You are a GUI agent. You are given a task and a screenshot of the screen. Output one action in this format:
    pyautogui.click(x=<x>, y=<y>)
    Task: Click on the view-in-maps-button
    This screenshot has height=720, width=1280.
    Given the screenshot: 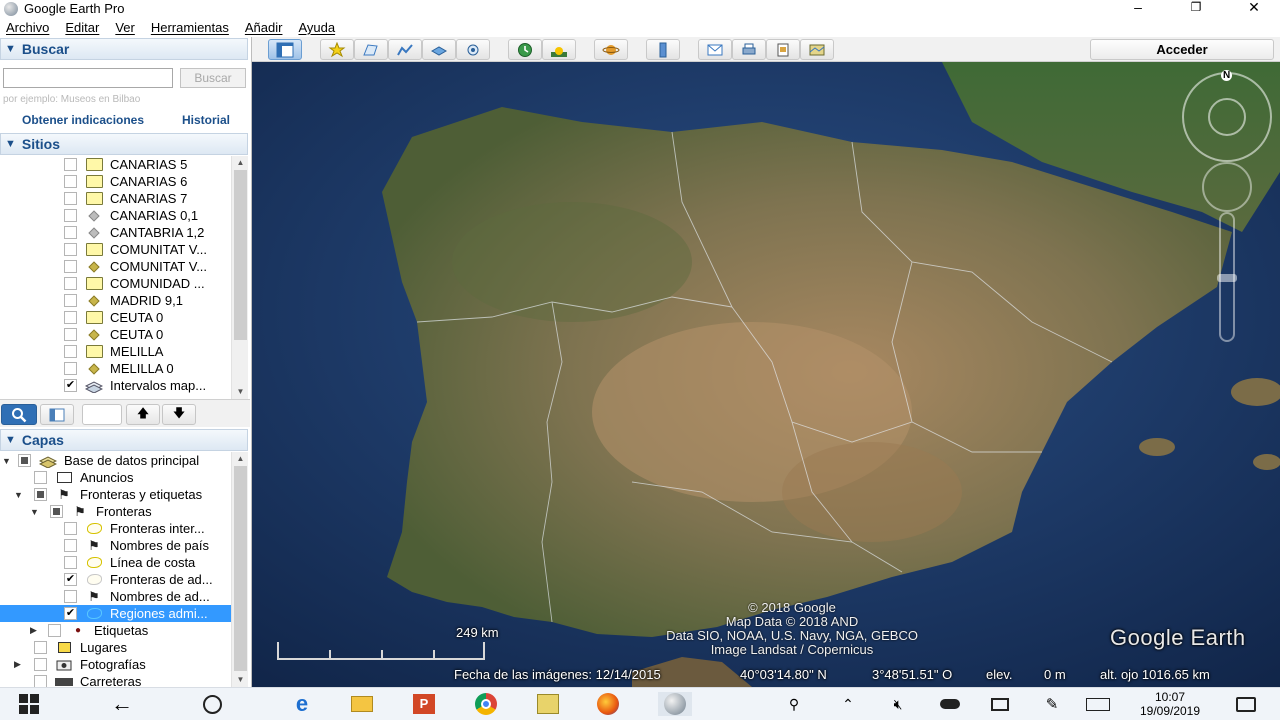 What is the action you would take?
    pyautogui.click(x=817, y=49)
    